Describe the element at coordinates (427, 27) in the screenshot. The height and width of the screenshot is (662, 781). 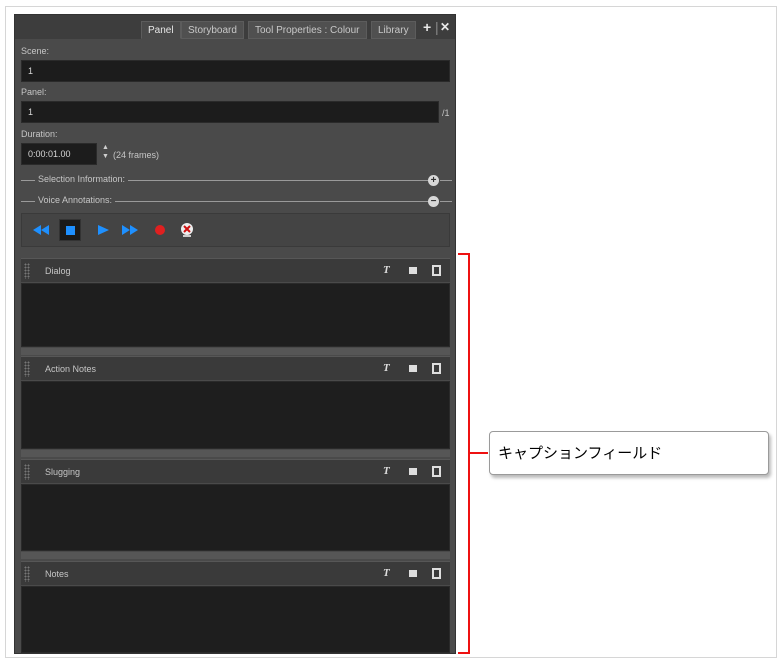
I see `add-tab-icon: +` at that location.